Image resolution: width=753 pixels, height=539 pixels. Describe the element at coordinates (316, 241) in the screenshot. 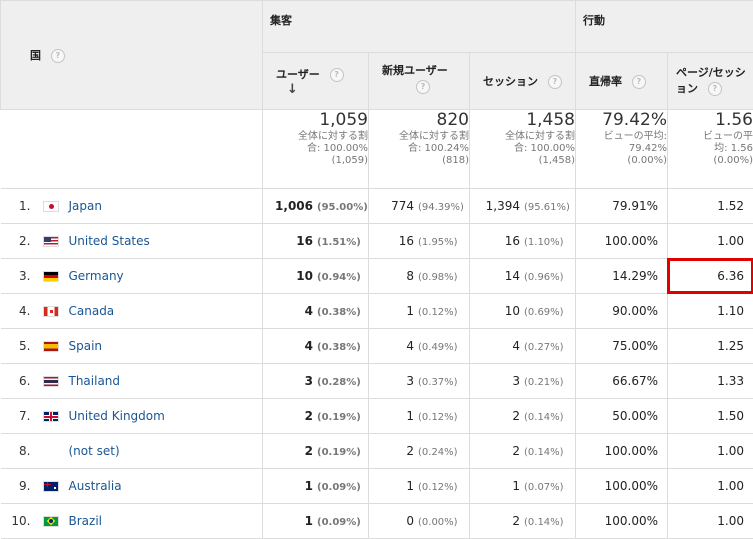

I see `users-cell: 16(1.51%)` at that location.